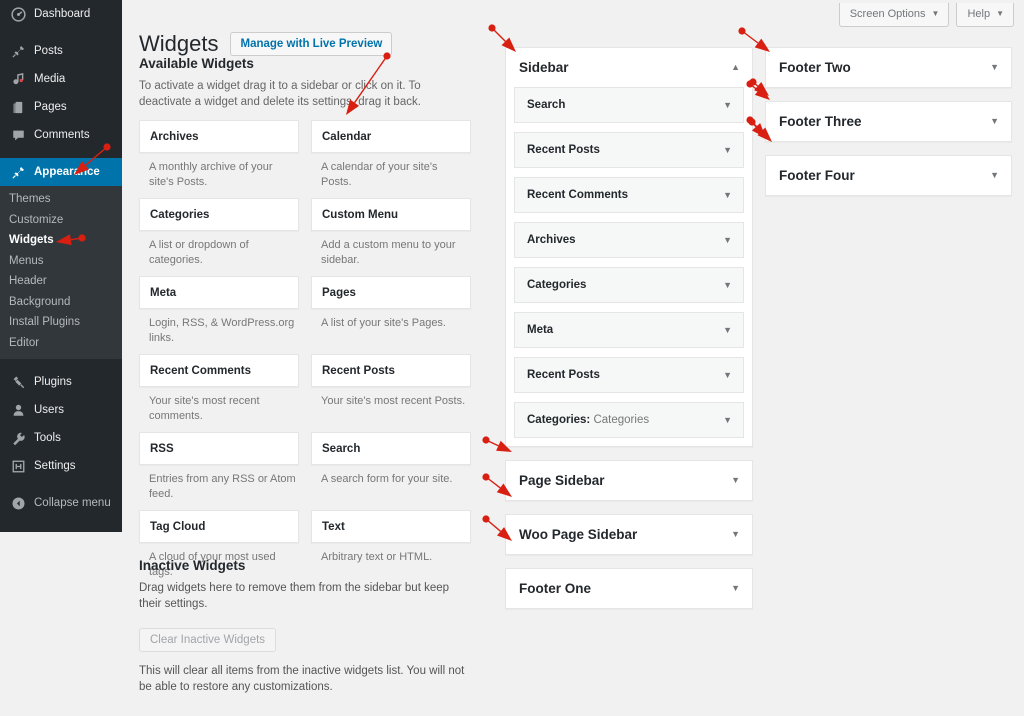 The image size is (1024, 716). Describe the element at coordinates (61, 322) in the screenshot. I see `sidebar-item-install-plugins: Install Plugins` at that location.